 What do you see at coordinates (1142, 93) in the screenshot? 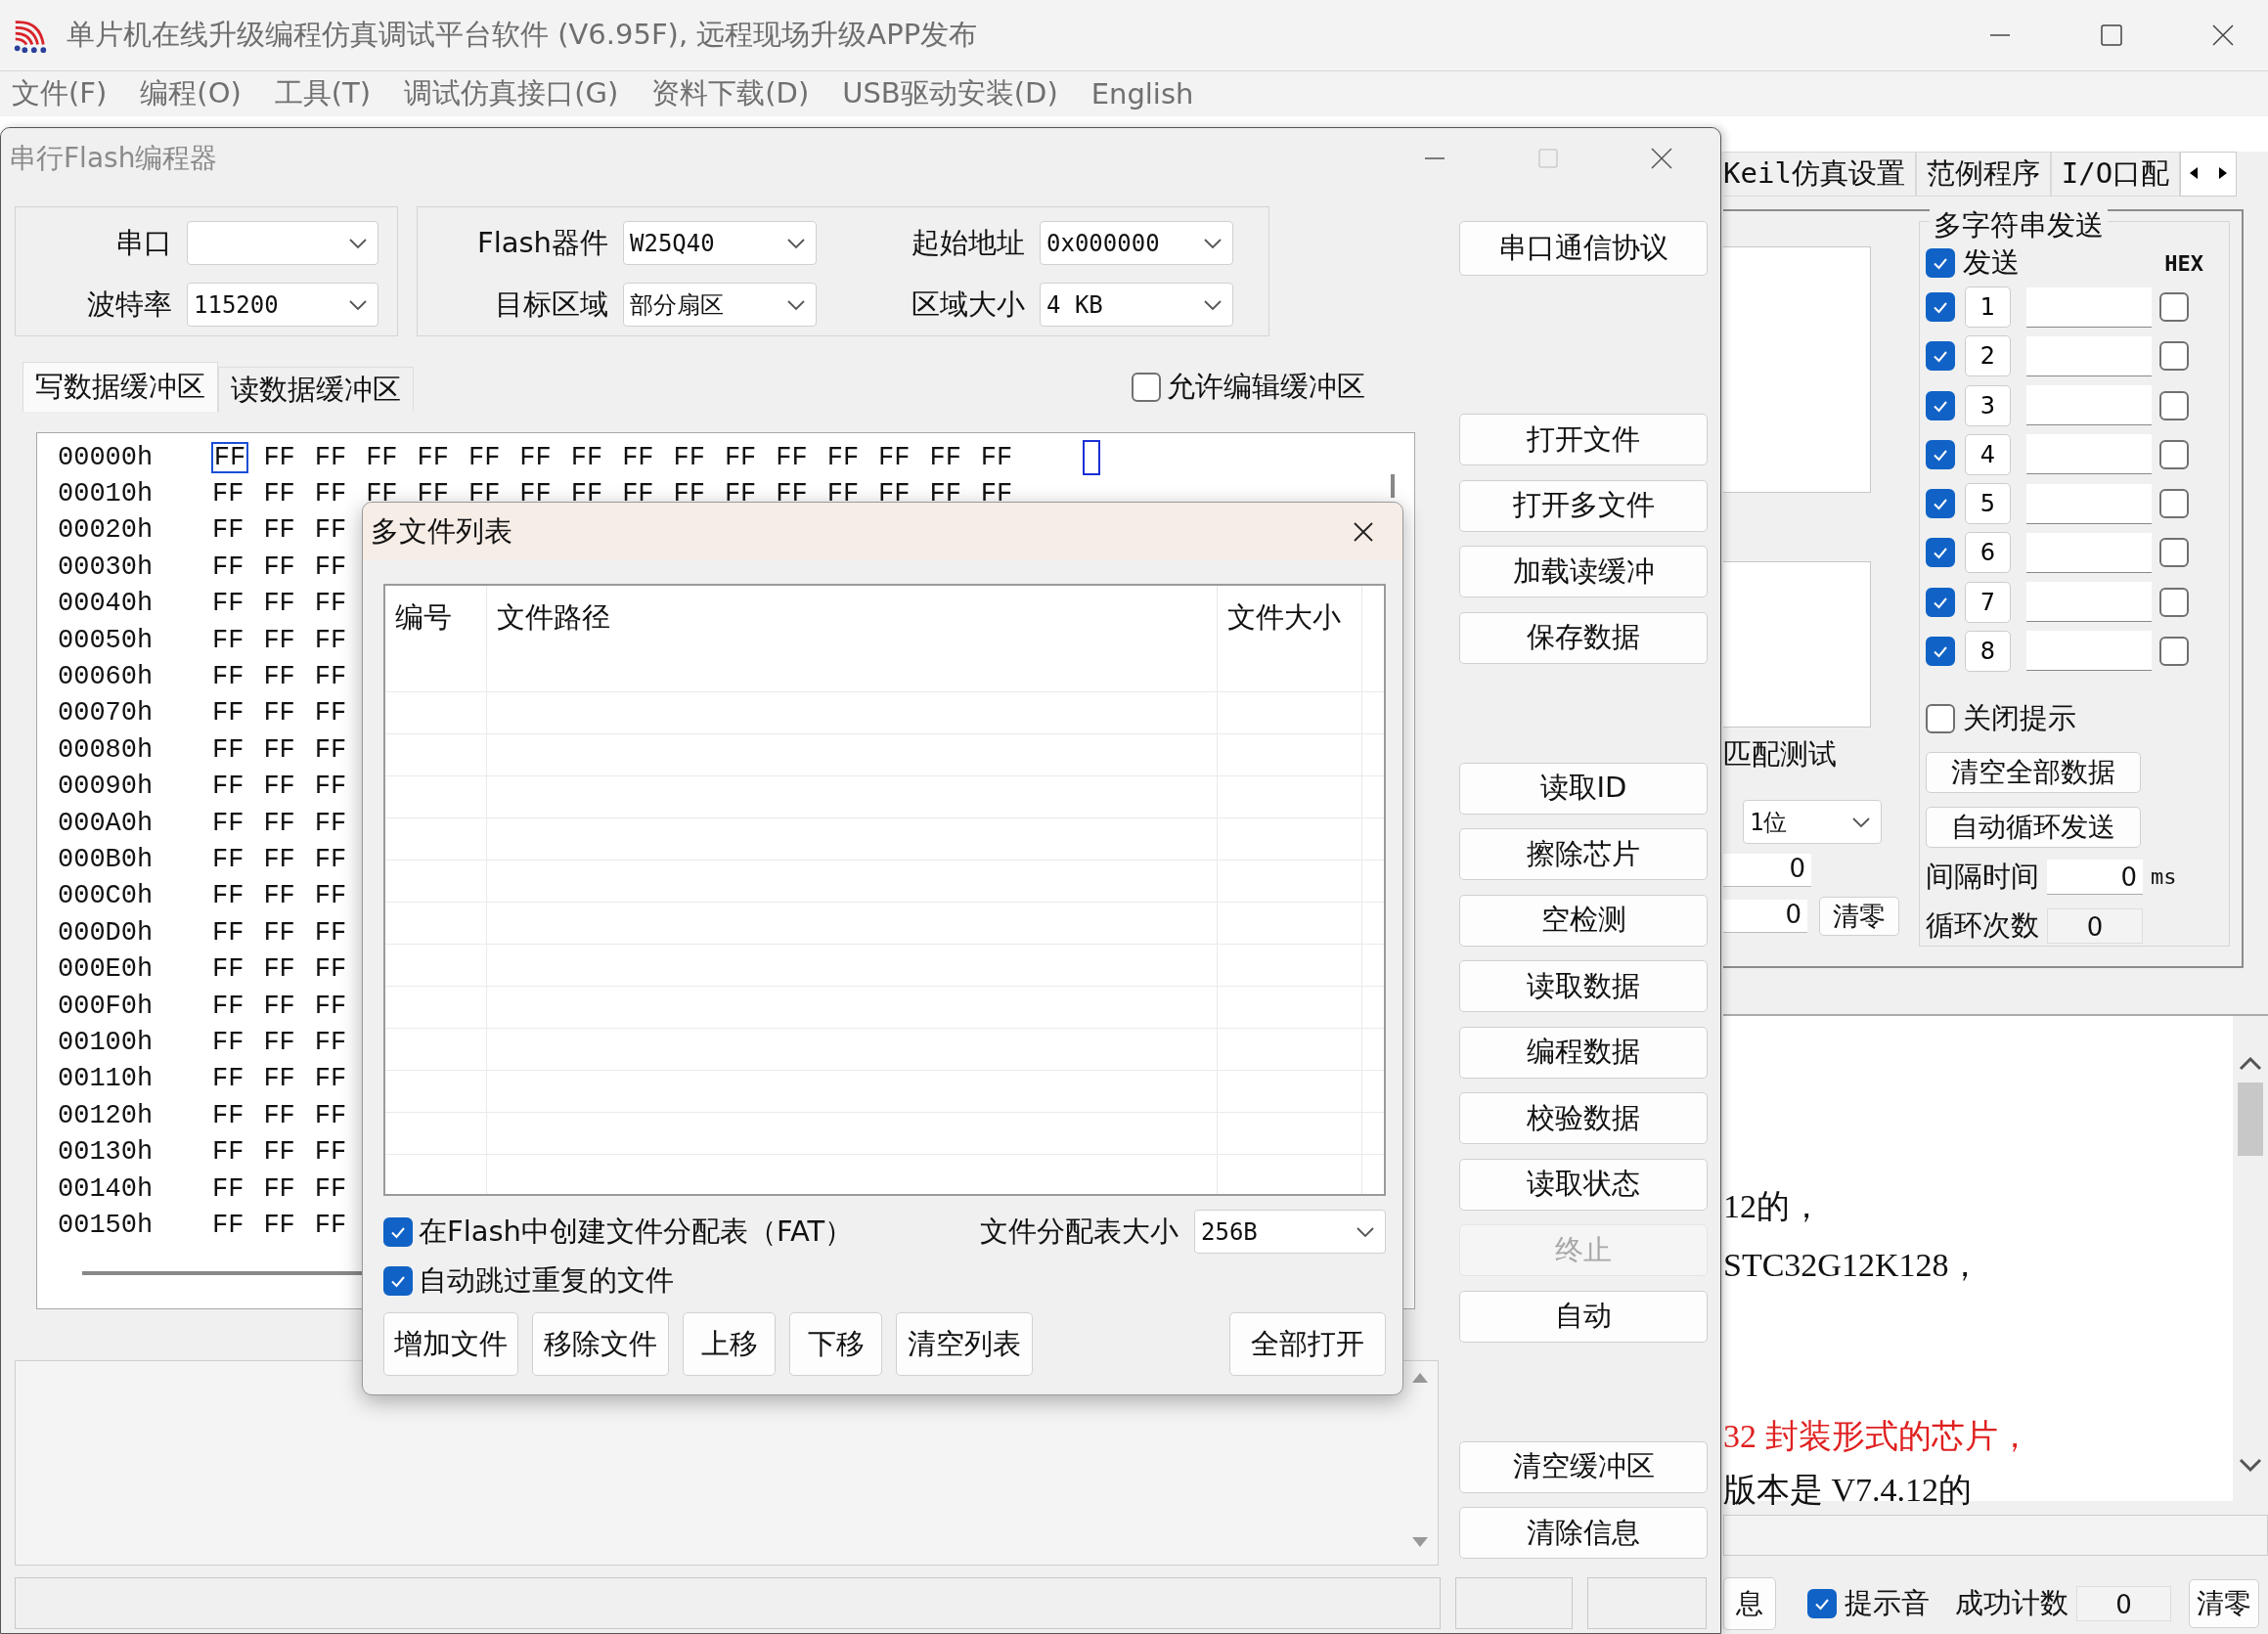
I see `menu-item: English` at bounding box center [1142, 93].